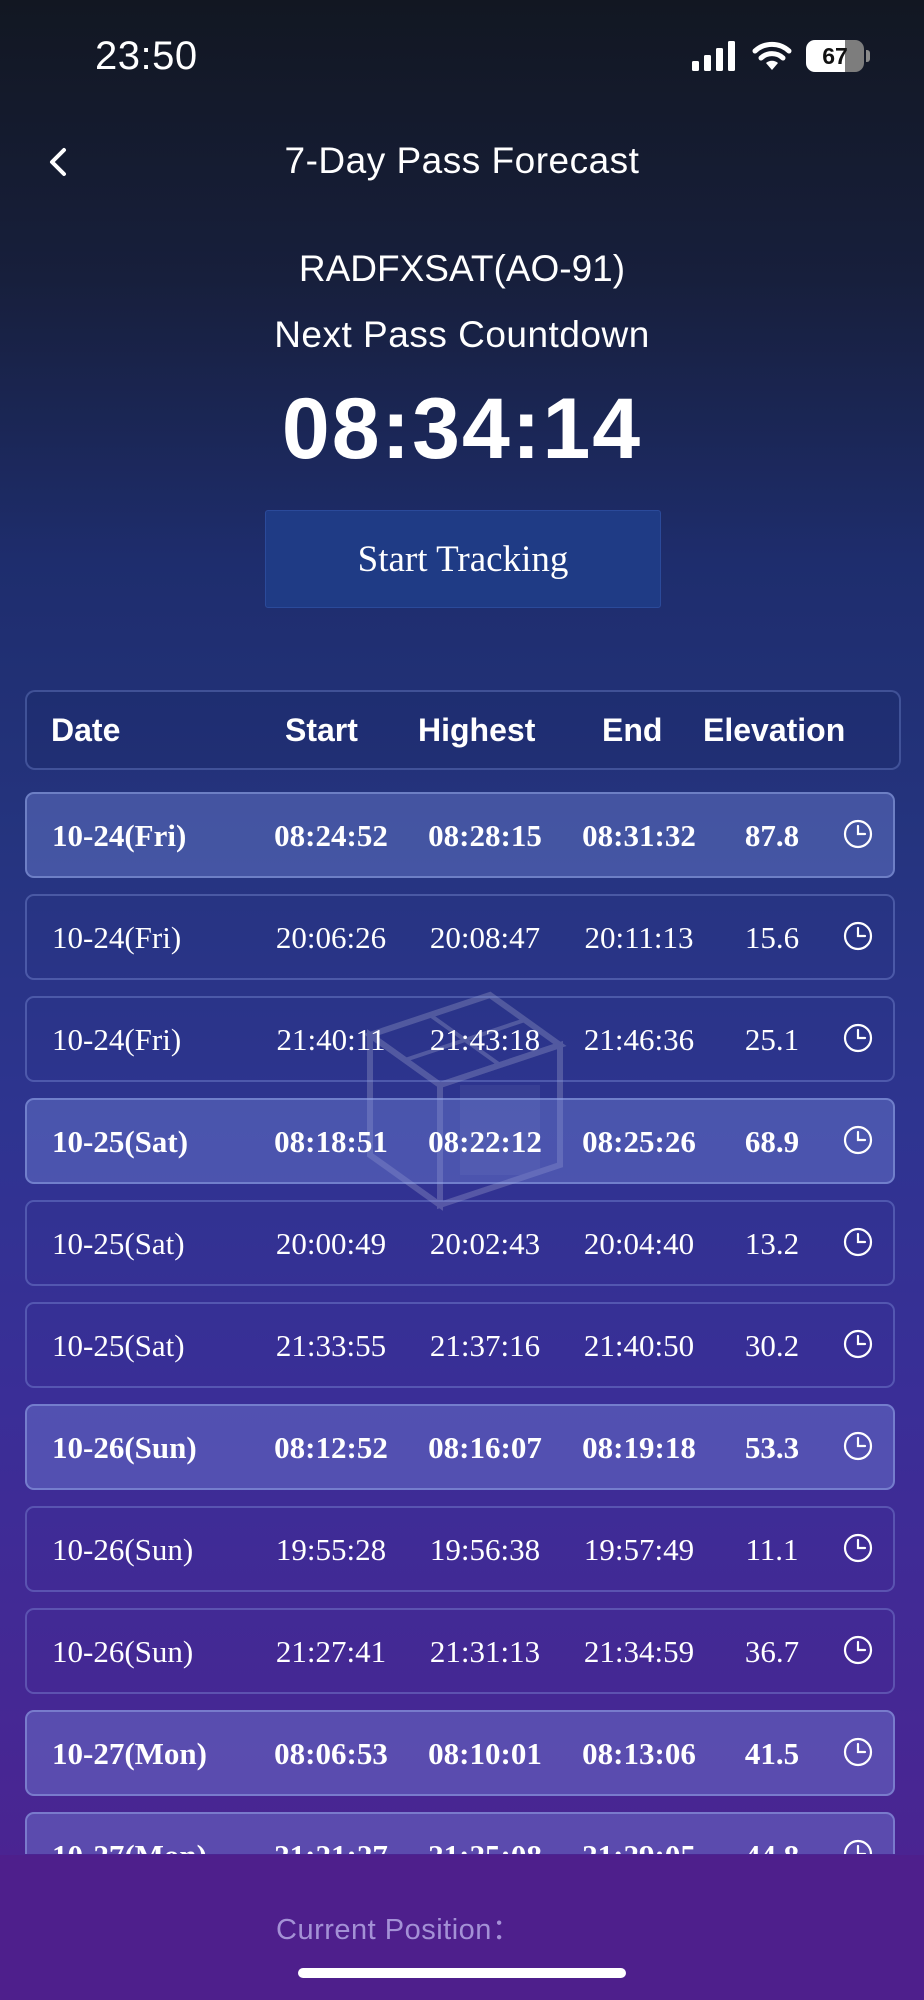 The image size is (924, 2000). What do you see at coordinates (146, 56) in the screenshot?
I see `status-time: 23:50` at bounding box center [146, 56].